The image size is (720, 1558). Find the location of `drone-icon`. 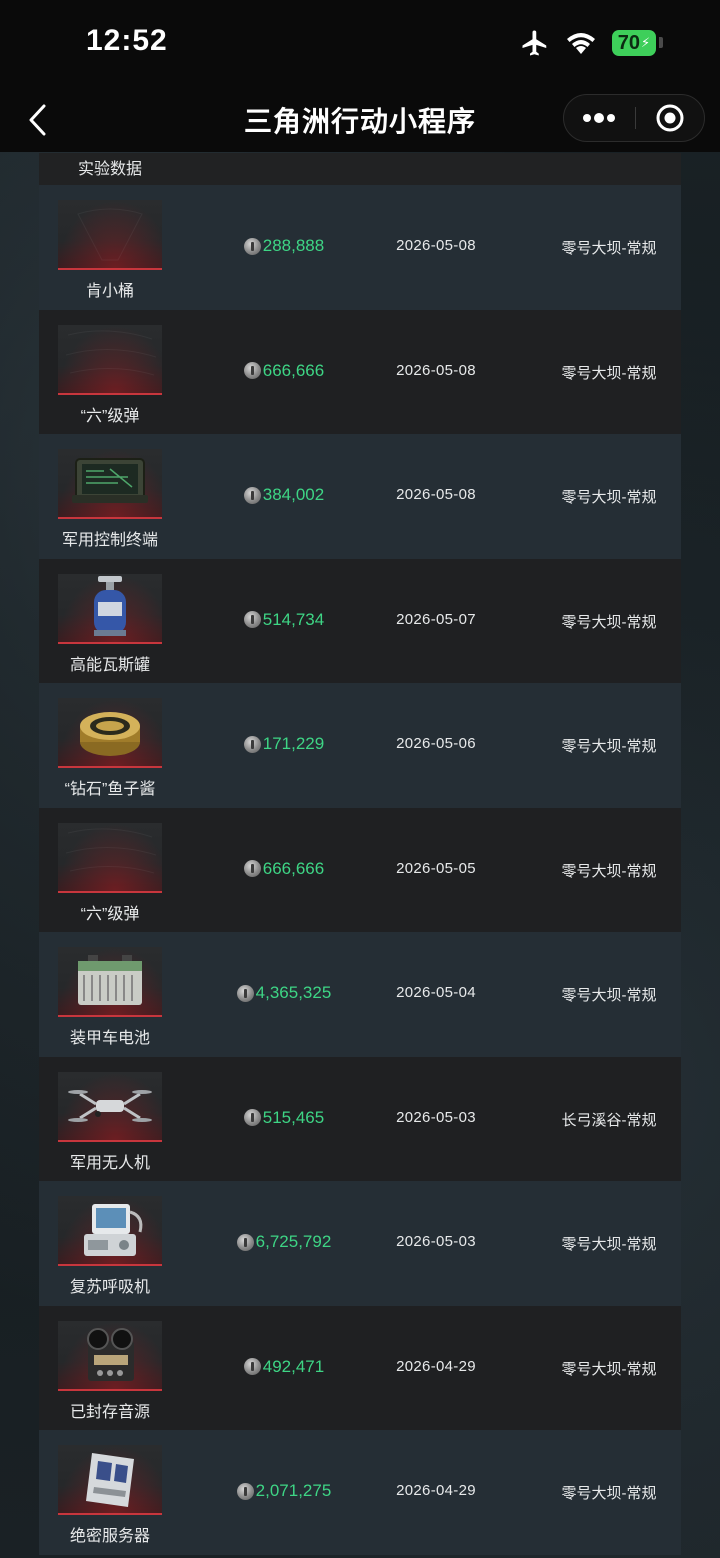

drone-icon is located at coordinates (110, 1105).